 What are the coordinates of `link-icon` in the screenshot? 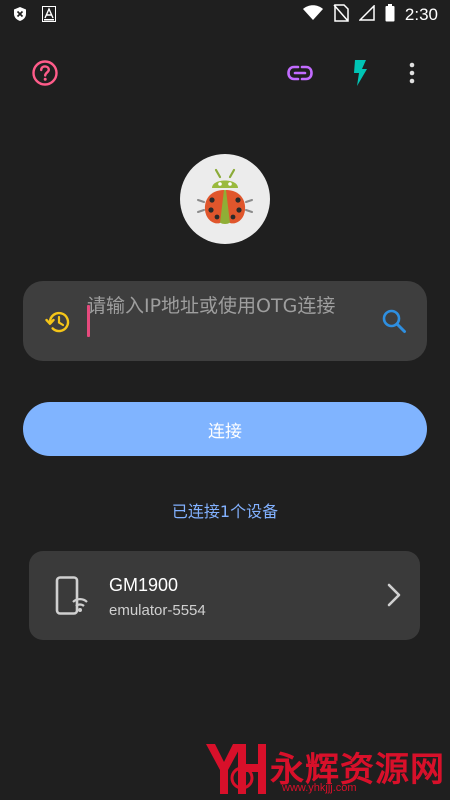 It's located at (300, 75).